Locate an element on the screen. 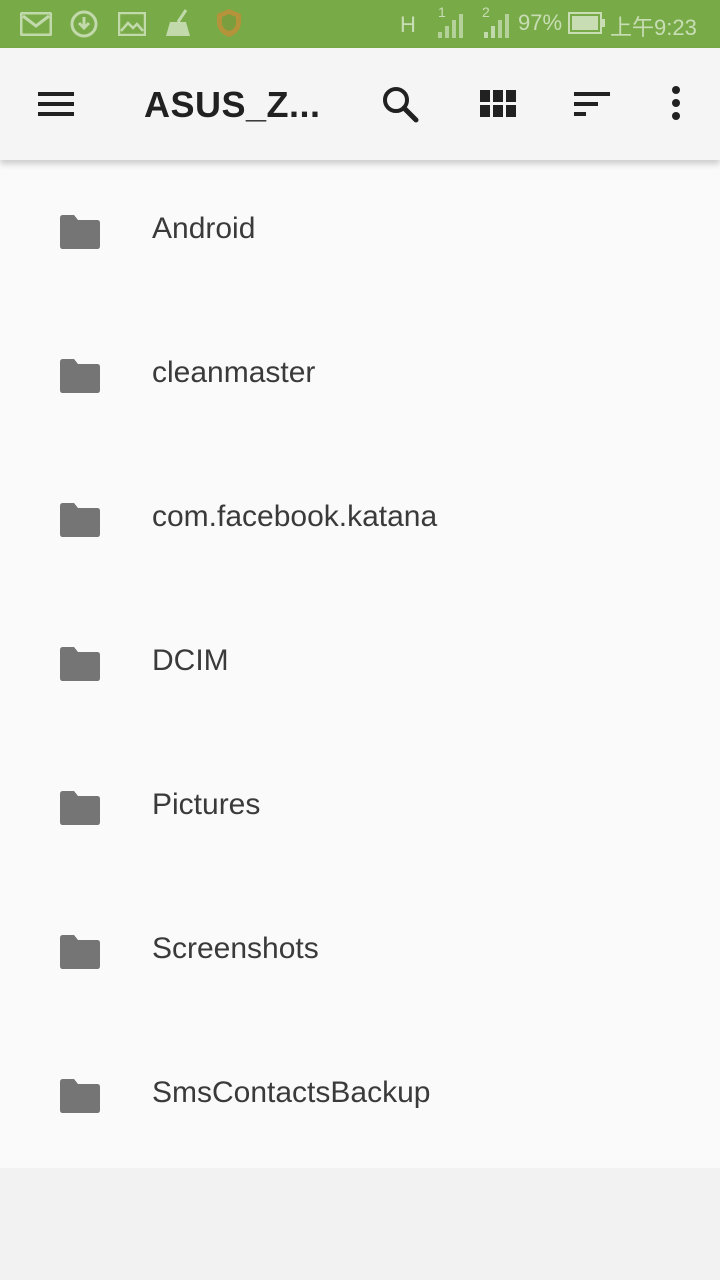  list-item: Android is located at coordinates (360, 232).